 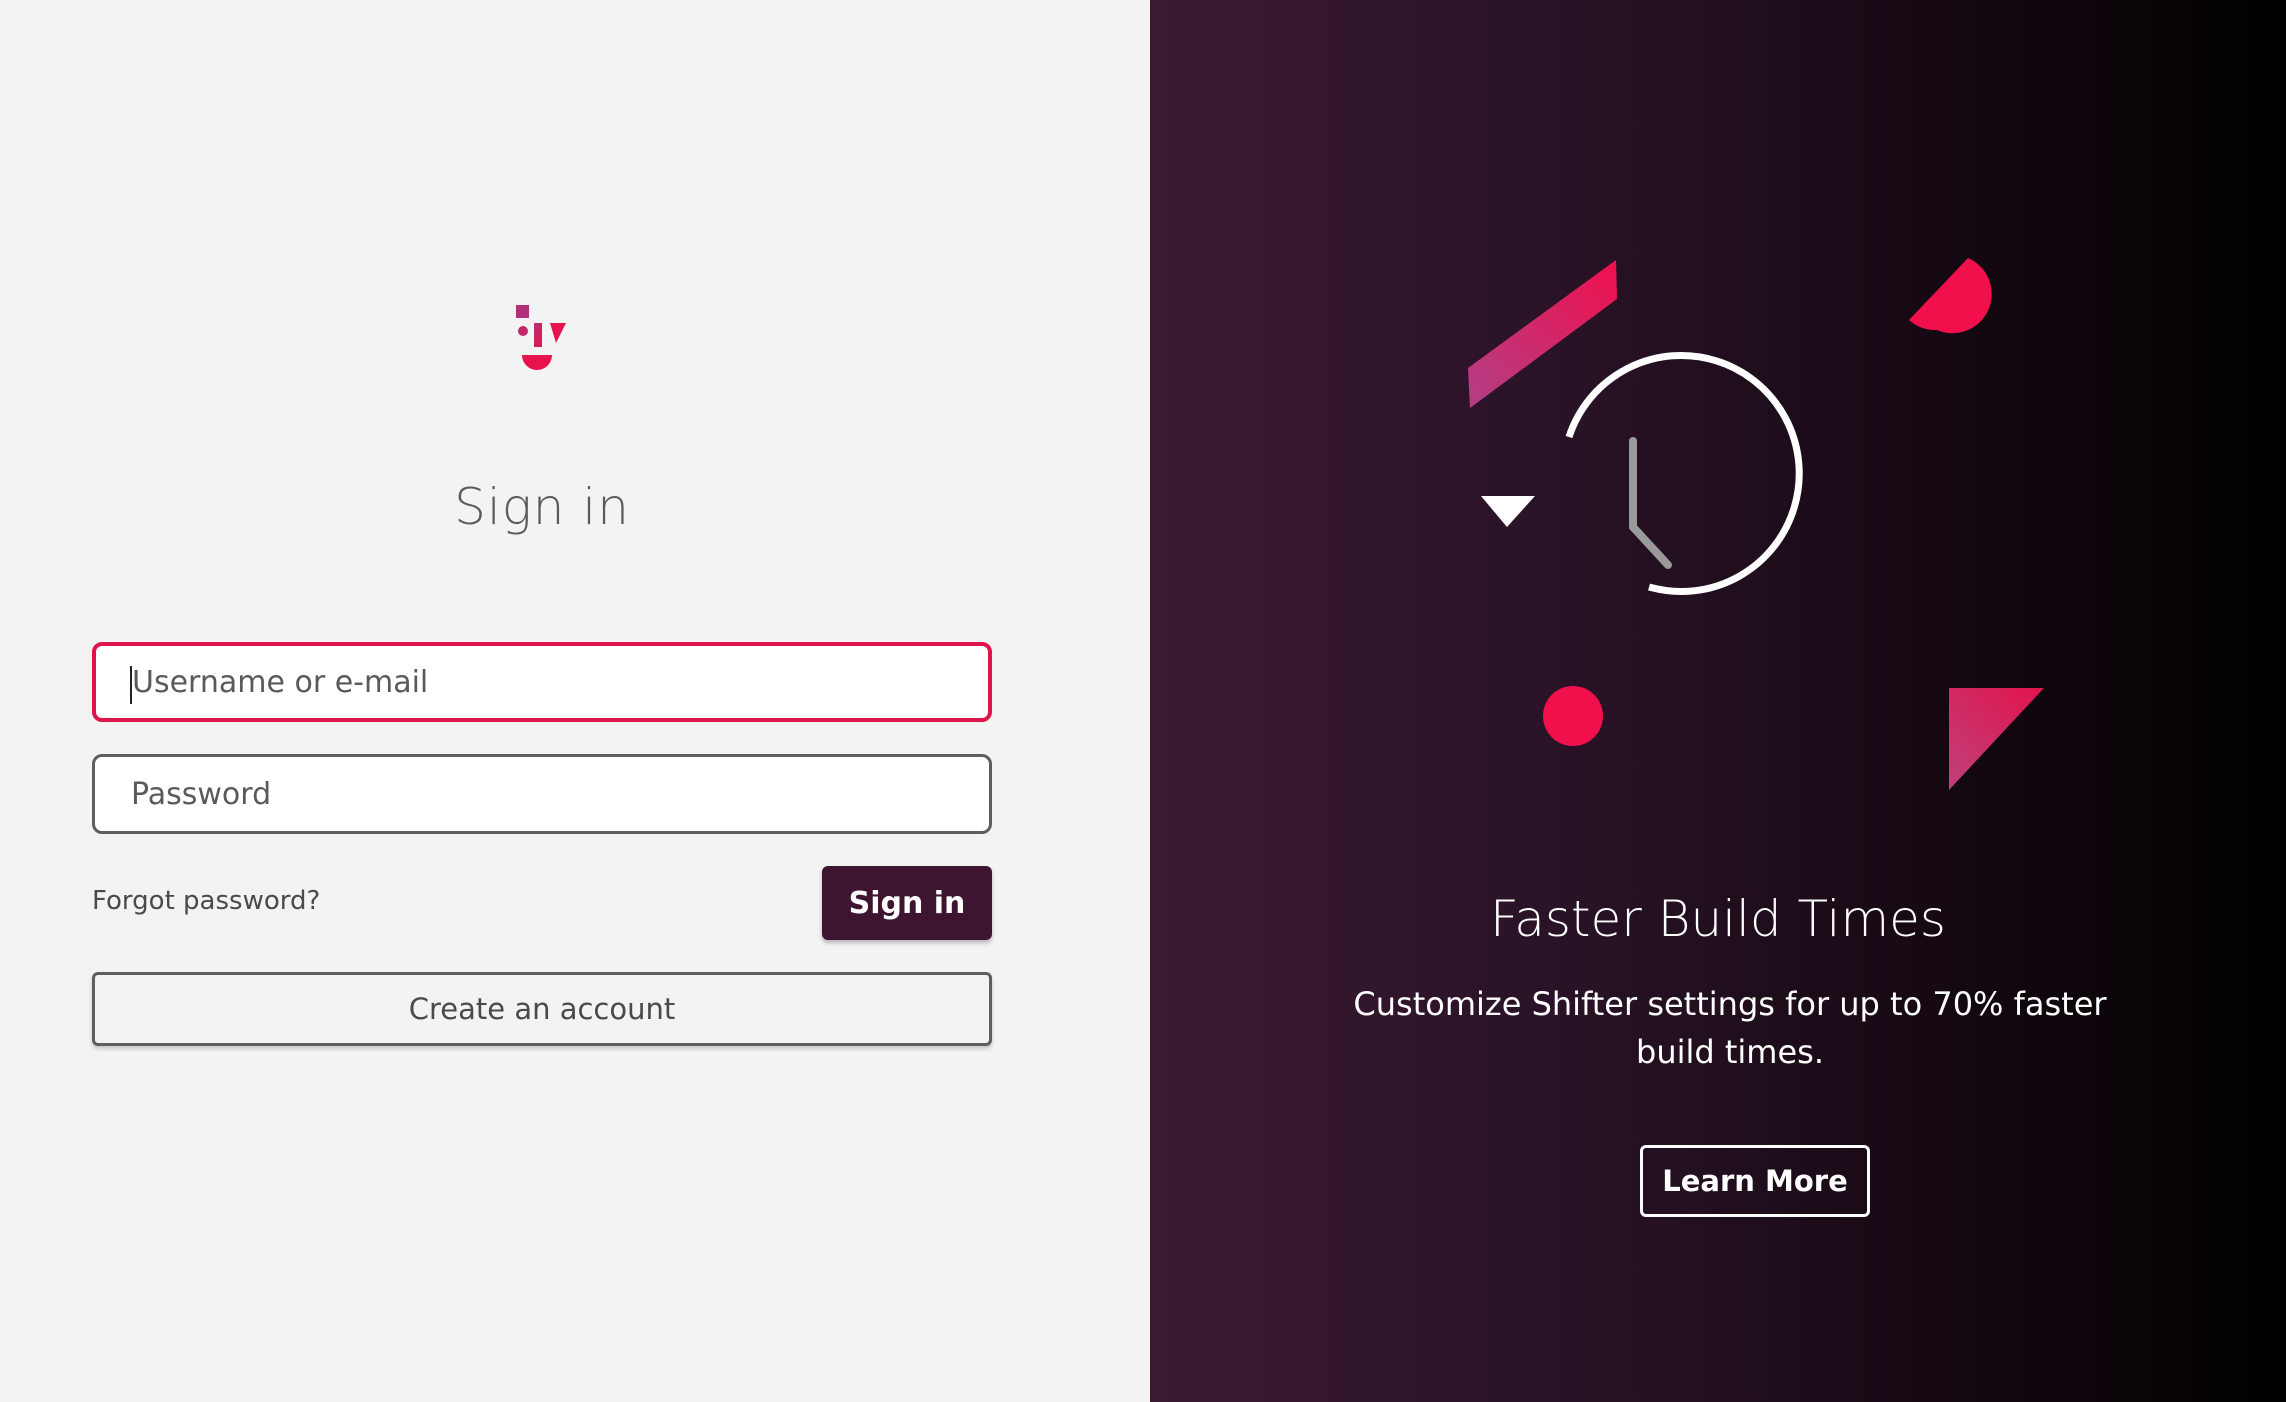 I want to click on decor-half-circle-shape-fill, so click(x=1950, y=296).